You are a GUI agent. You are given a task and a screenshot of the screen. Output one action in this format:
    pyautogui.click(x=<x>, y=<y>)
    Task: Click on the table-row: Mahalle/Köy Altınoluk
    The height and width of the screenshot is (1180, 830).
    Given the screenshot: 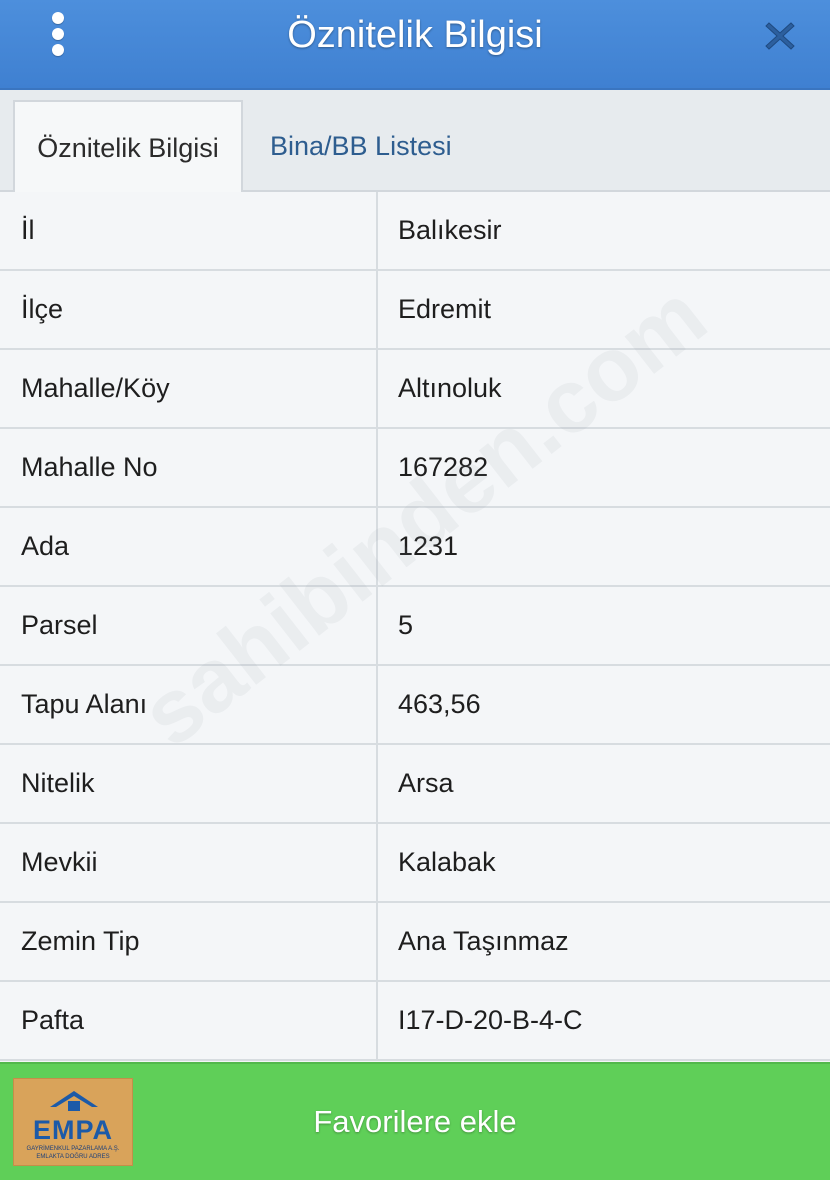 What is the action you would take?
    pyautogui.click(x=415, y=389)
    